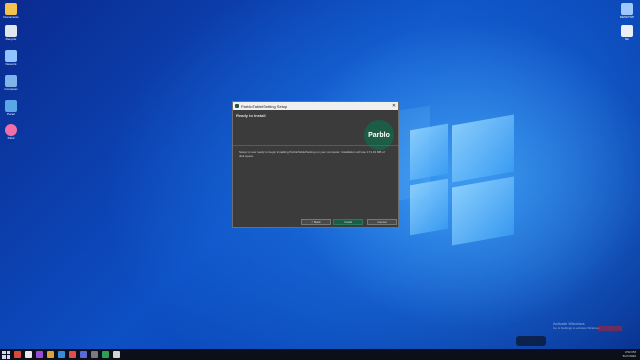 This screenshot has height=360, width=640. I want to click on file-icon, so click(627, 9).